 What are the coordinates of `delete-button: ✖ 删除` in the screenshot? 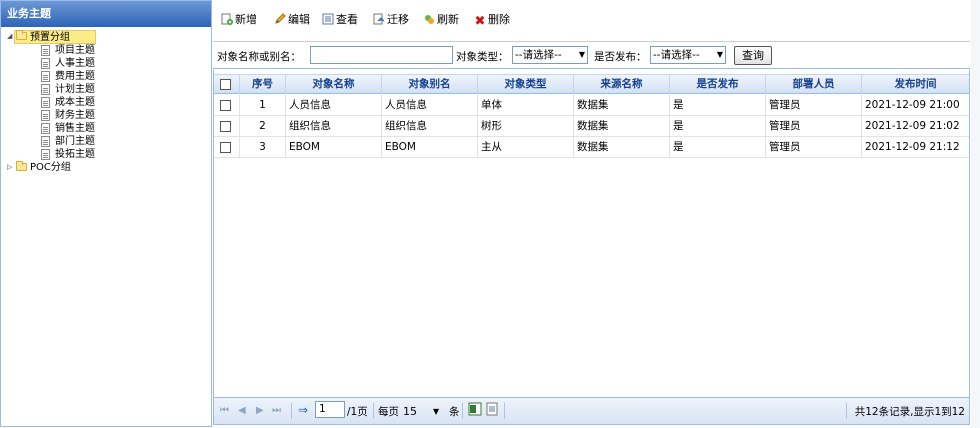 It's located at (492, 20).